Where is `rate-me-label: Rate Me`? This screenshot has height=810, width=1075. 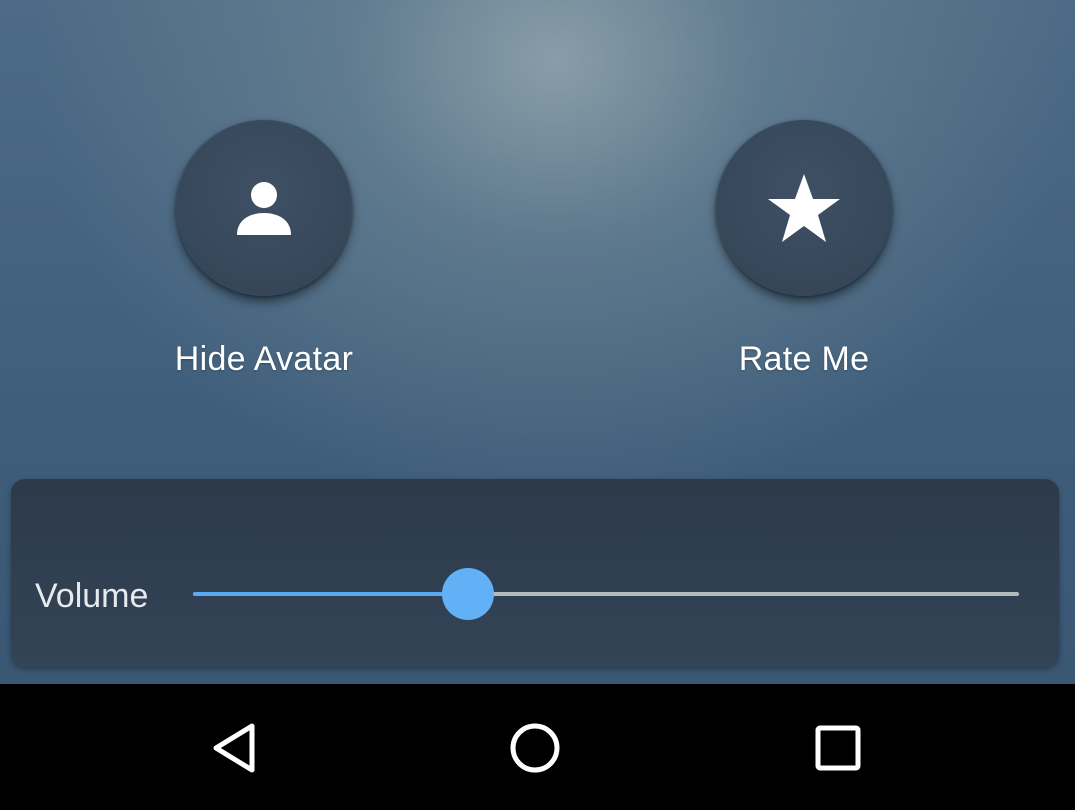 rate-me-label: Rate Me is located at coordinates (804, 359).